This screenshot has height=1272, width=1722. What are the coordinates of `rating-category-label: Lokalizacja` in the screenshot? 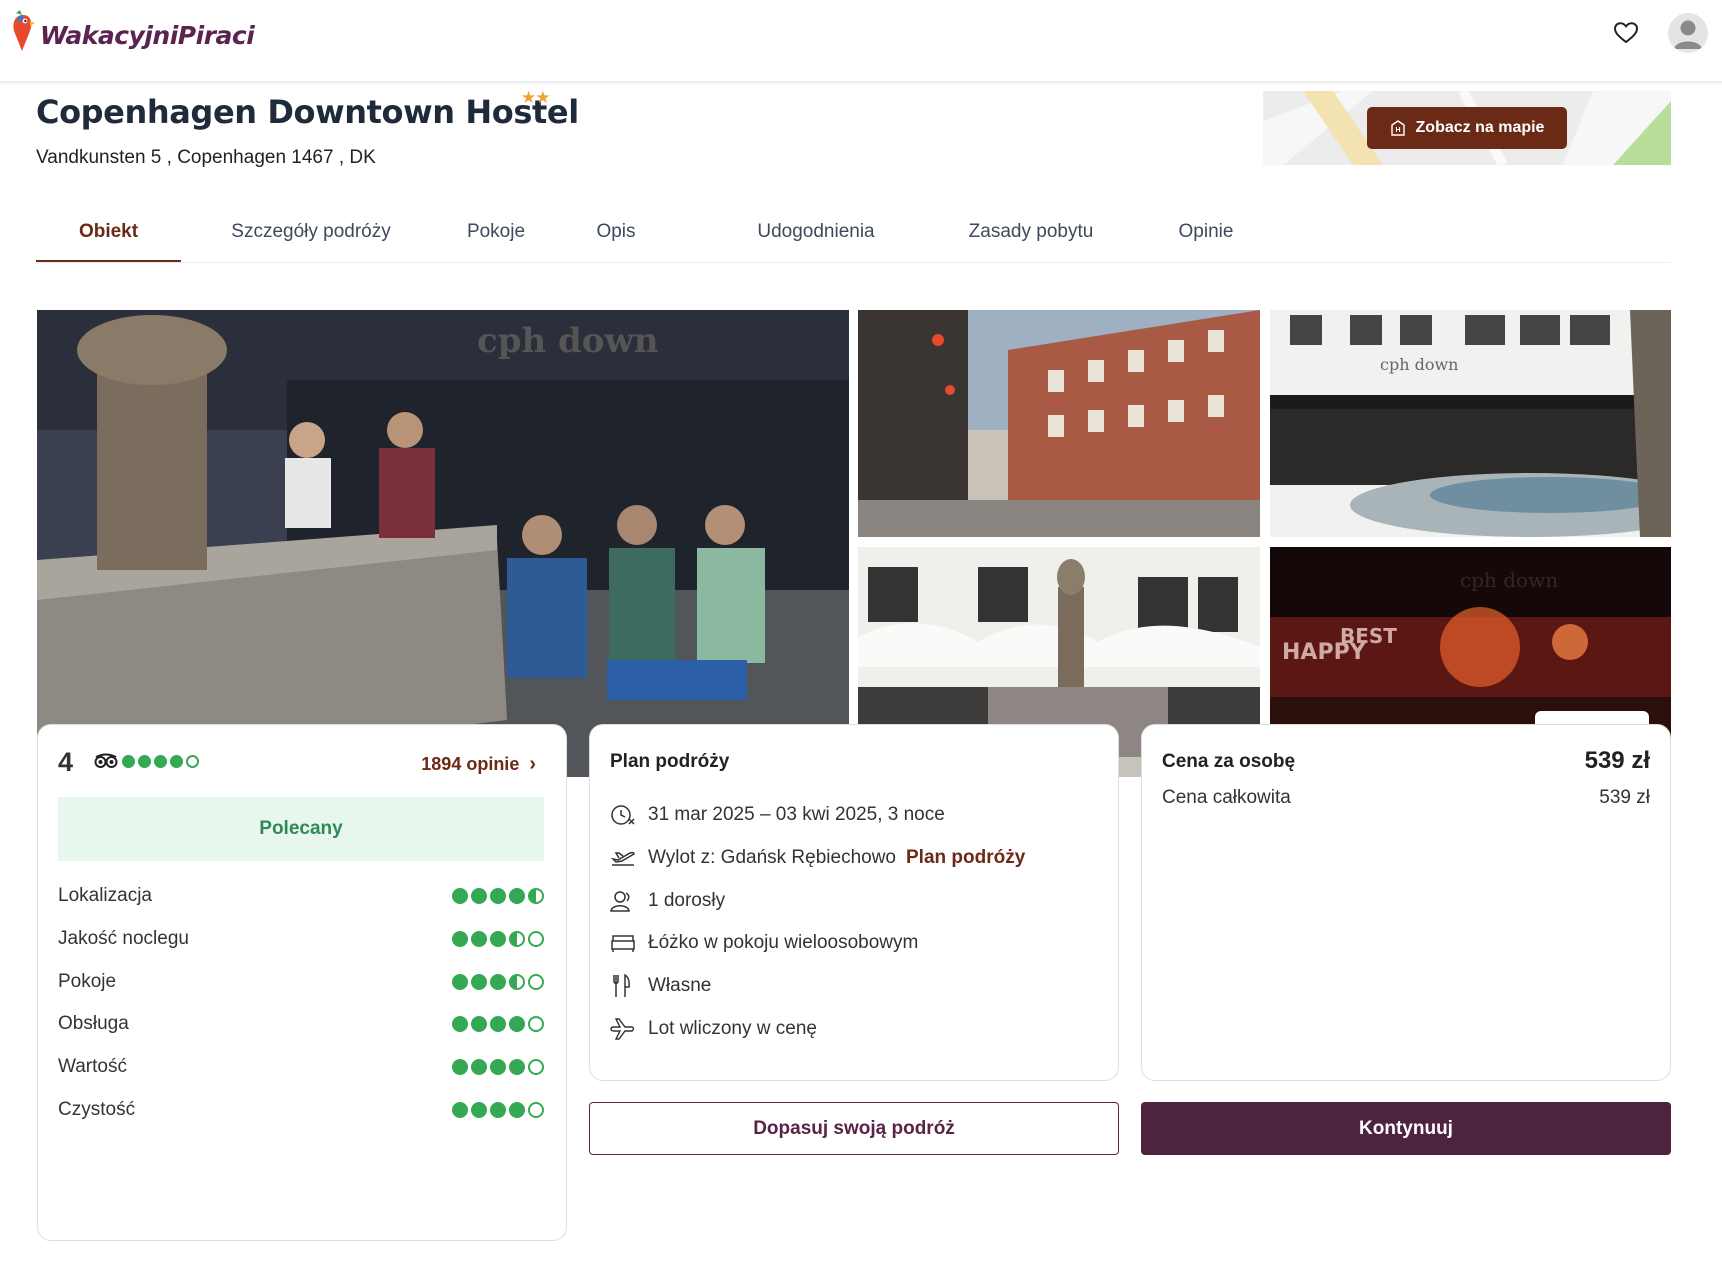 It's located at (105, 895).